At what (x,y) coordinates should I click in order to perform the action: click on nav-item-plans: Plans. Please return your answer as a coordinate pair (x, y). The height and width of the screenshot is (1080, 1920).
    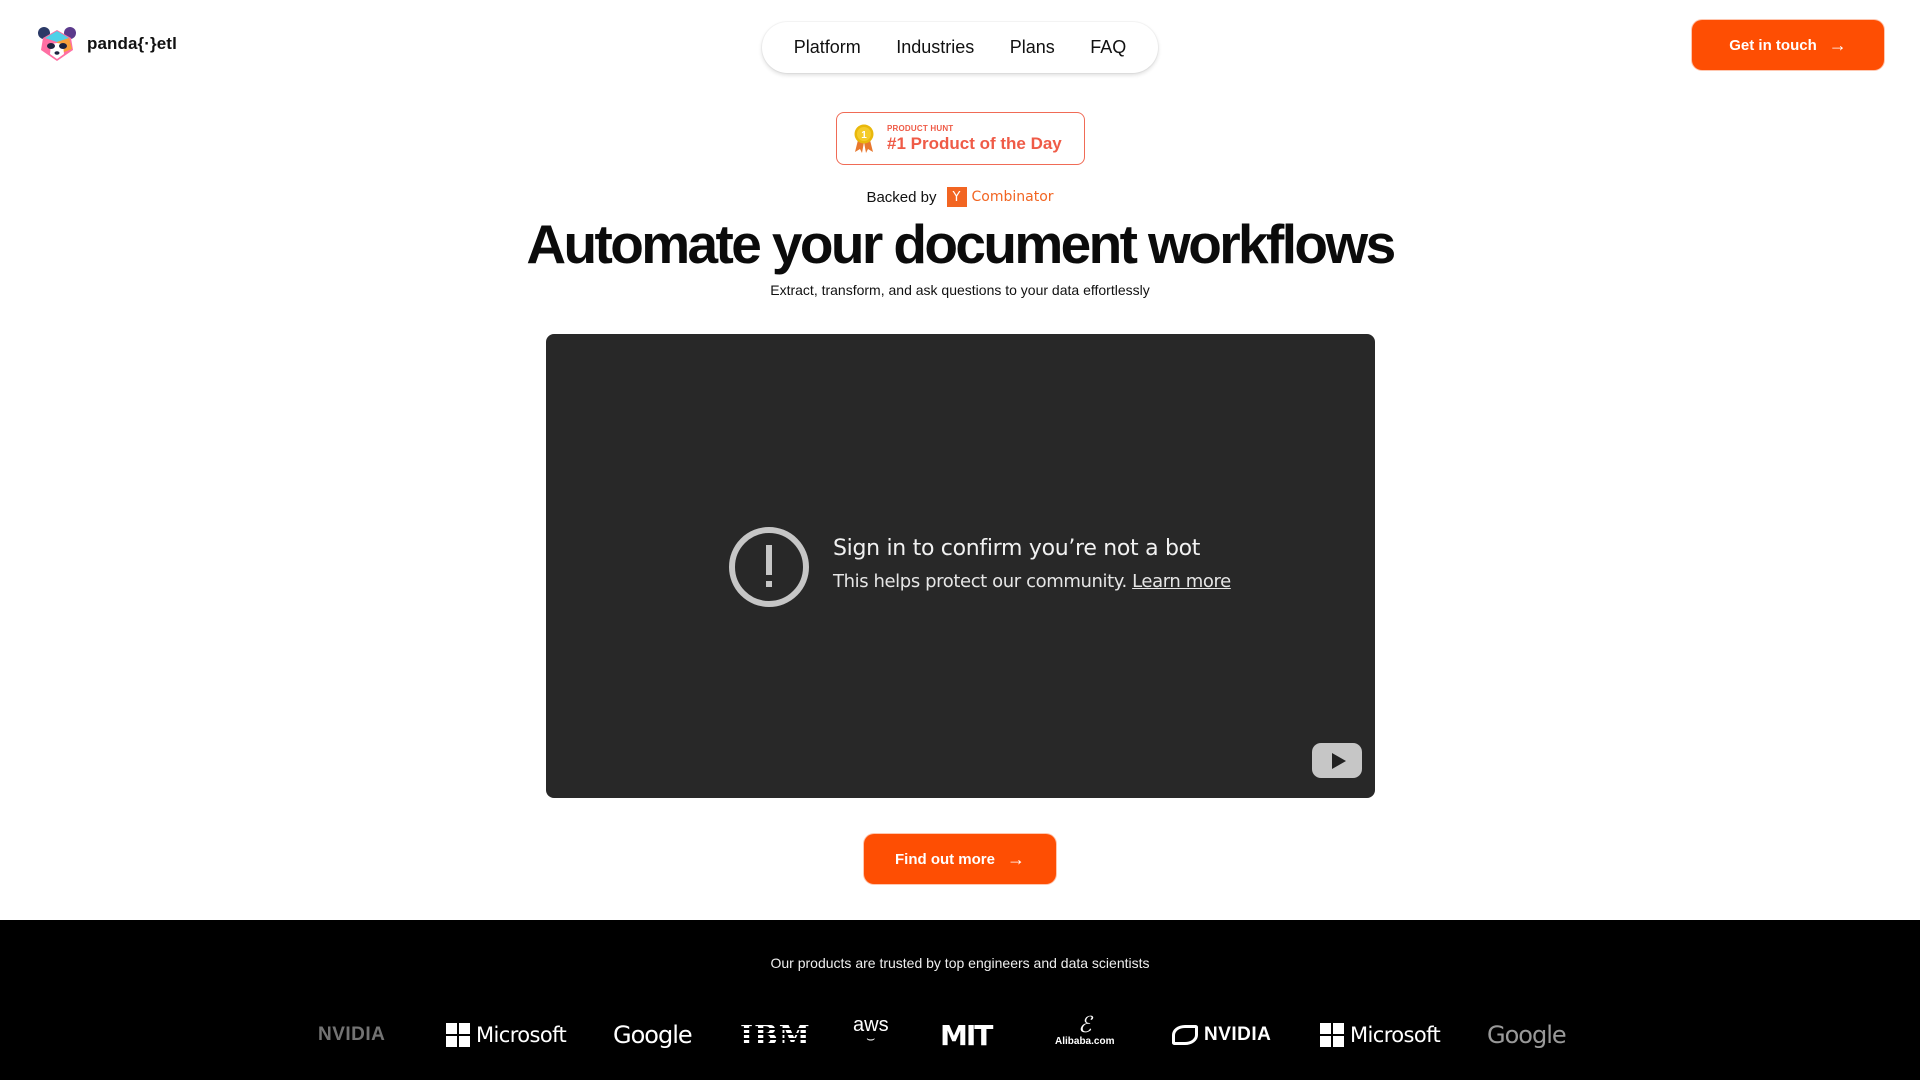
    Looking at the image, I should click on (1032, 47).